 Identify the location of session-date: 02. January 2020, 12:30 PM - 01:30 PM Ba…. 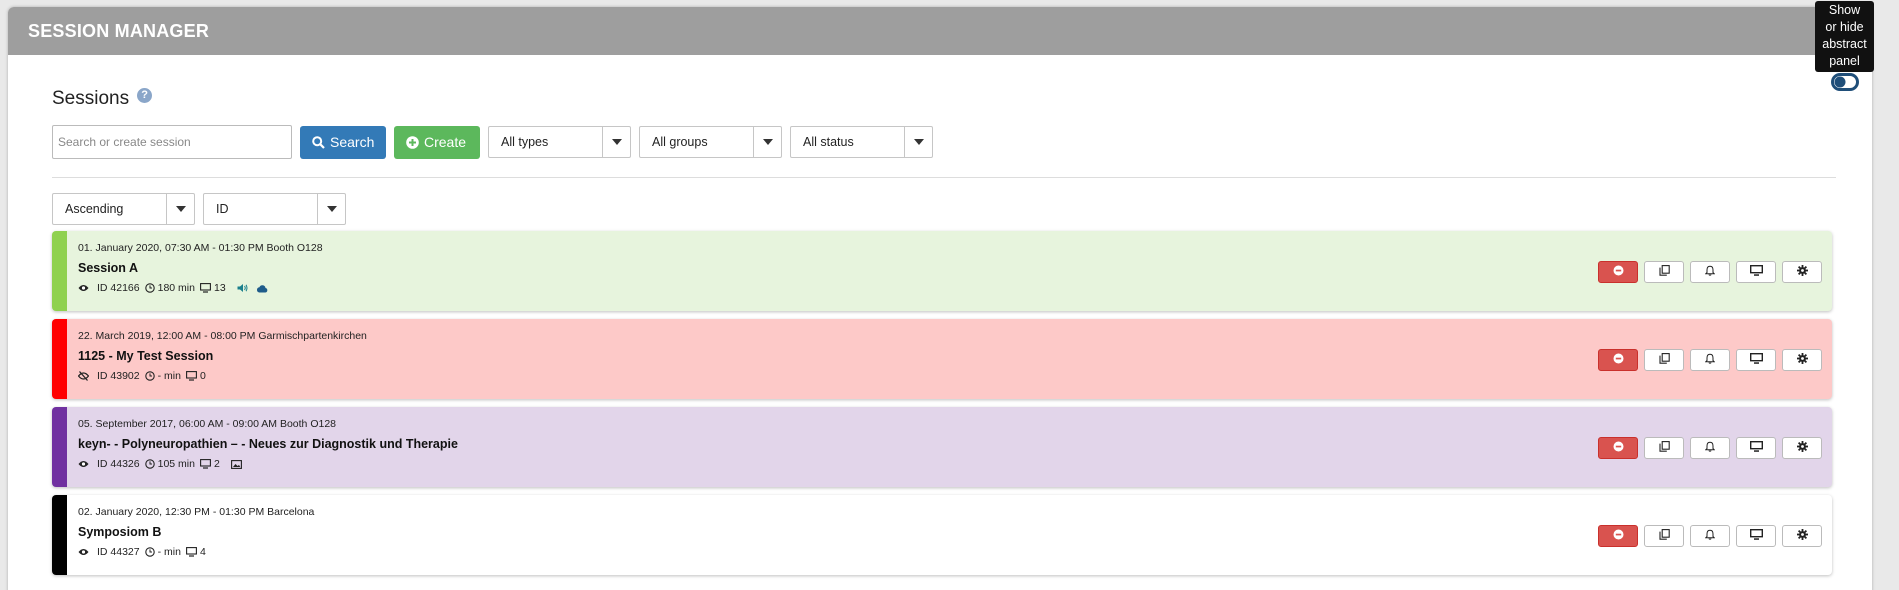
(196, 512).